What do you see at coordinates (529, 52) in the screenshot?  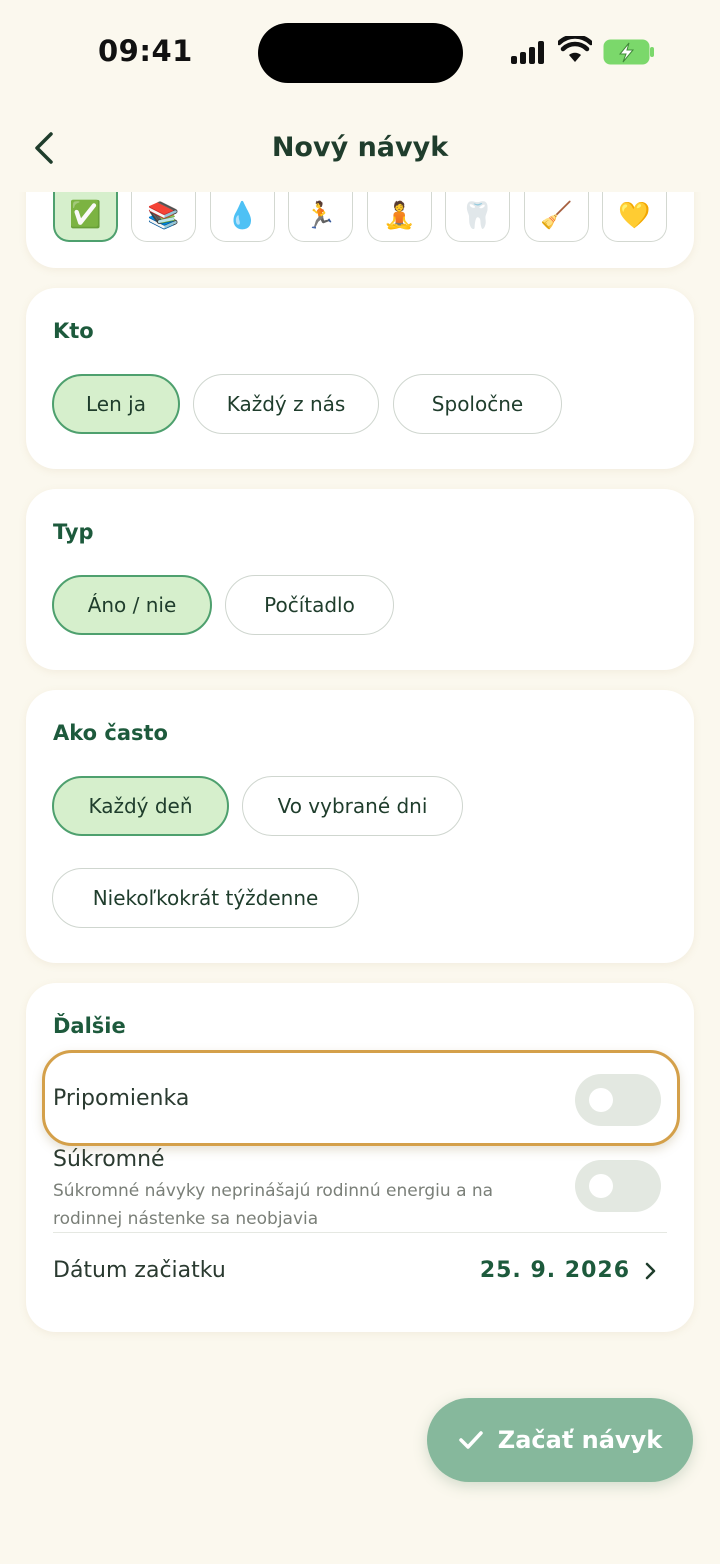 I see `cellular-signal-icon` at bounding box center [529, 52].